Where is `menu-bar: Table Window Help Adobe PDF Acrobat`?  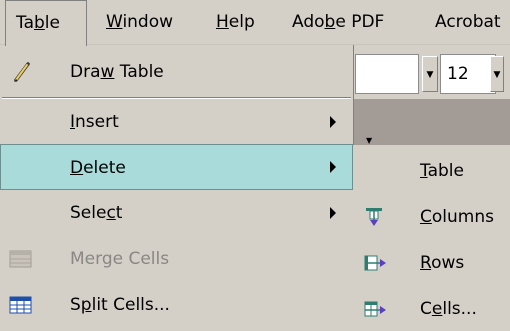
menu-bar: Table Window Help Adobe PDF Acrobat is located at coordinates (255, 23).